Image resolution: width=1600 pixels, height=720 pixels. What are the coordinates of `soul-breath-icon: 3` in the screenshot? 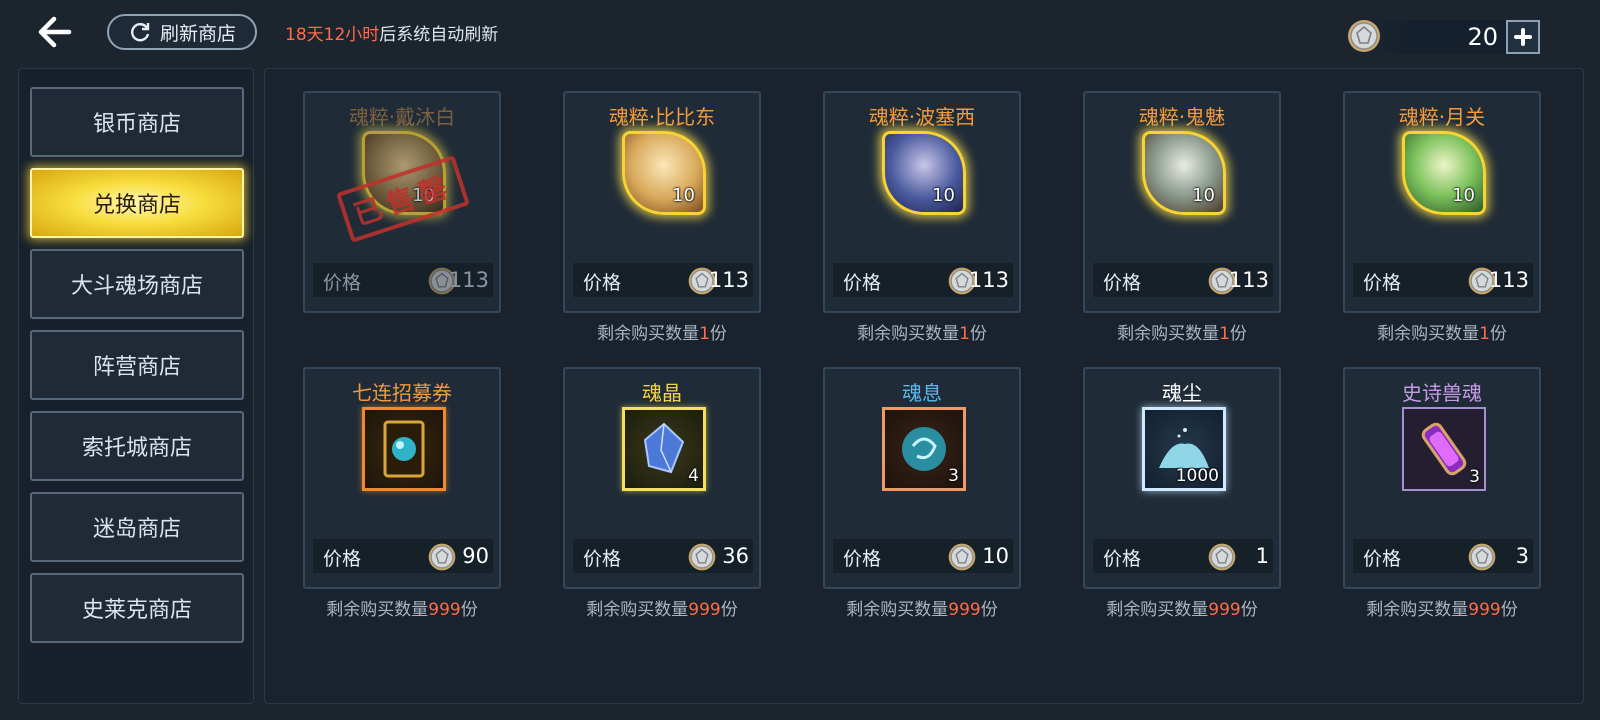 It's located at (924, 449).